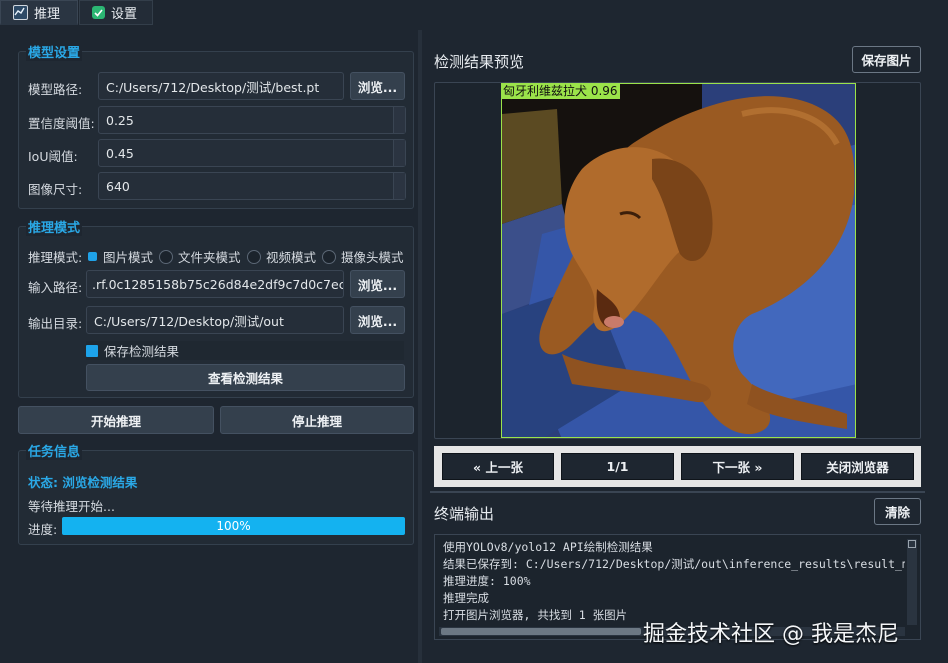  Describe the element at coordinates (55, 257) in the screenshot. I see `mode-label: 推理模式:` at that location.